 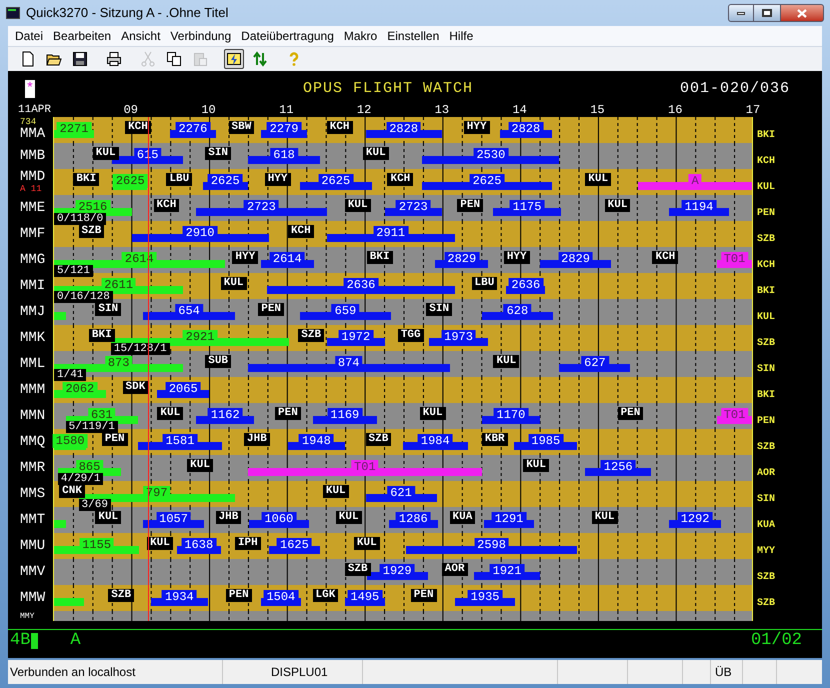 I want to click on aircraft-label: MMQ, so click(x=33, y=442).